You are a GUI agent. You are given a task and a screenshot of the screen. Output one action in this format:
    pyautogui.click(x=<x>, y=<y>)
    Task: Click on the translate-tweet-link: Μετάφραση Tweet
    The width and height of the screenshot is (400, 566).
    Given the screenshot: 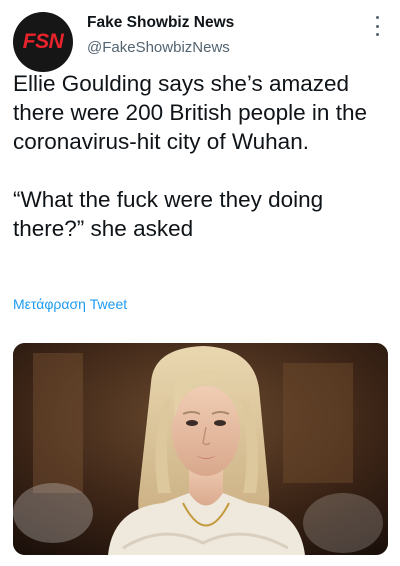 What is the action you would take?
    pyautogui.click(x=70, y=304)
    